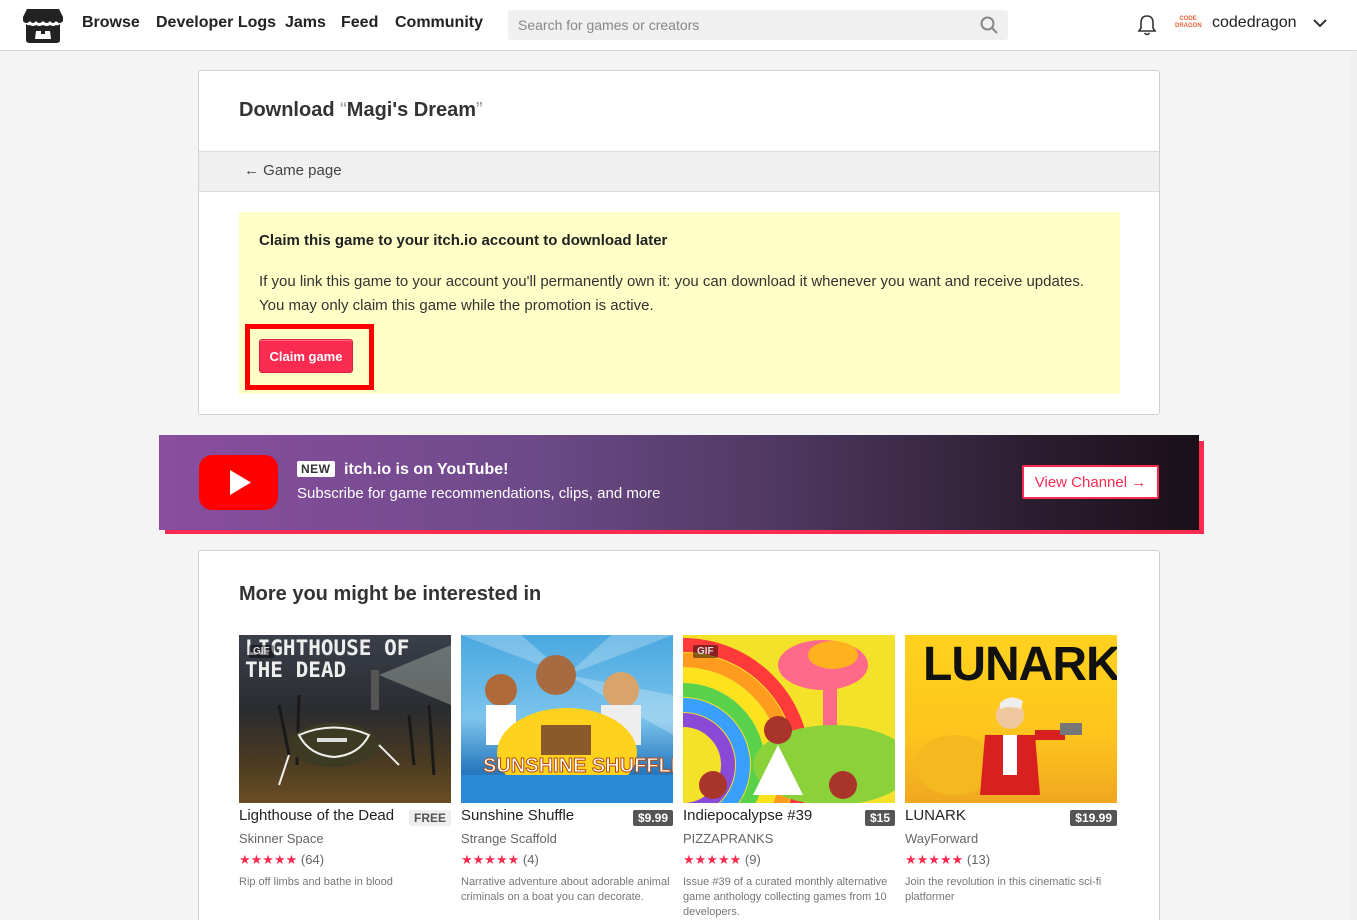 Image resolution: width=1357 pixels, height=920 pixels. I want to click on chevron-down-icon, so click(1320, 23).